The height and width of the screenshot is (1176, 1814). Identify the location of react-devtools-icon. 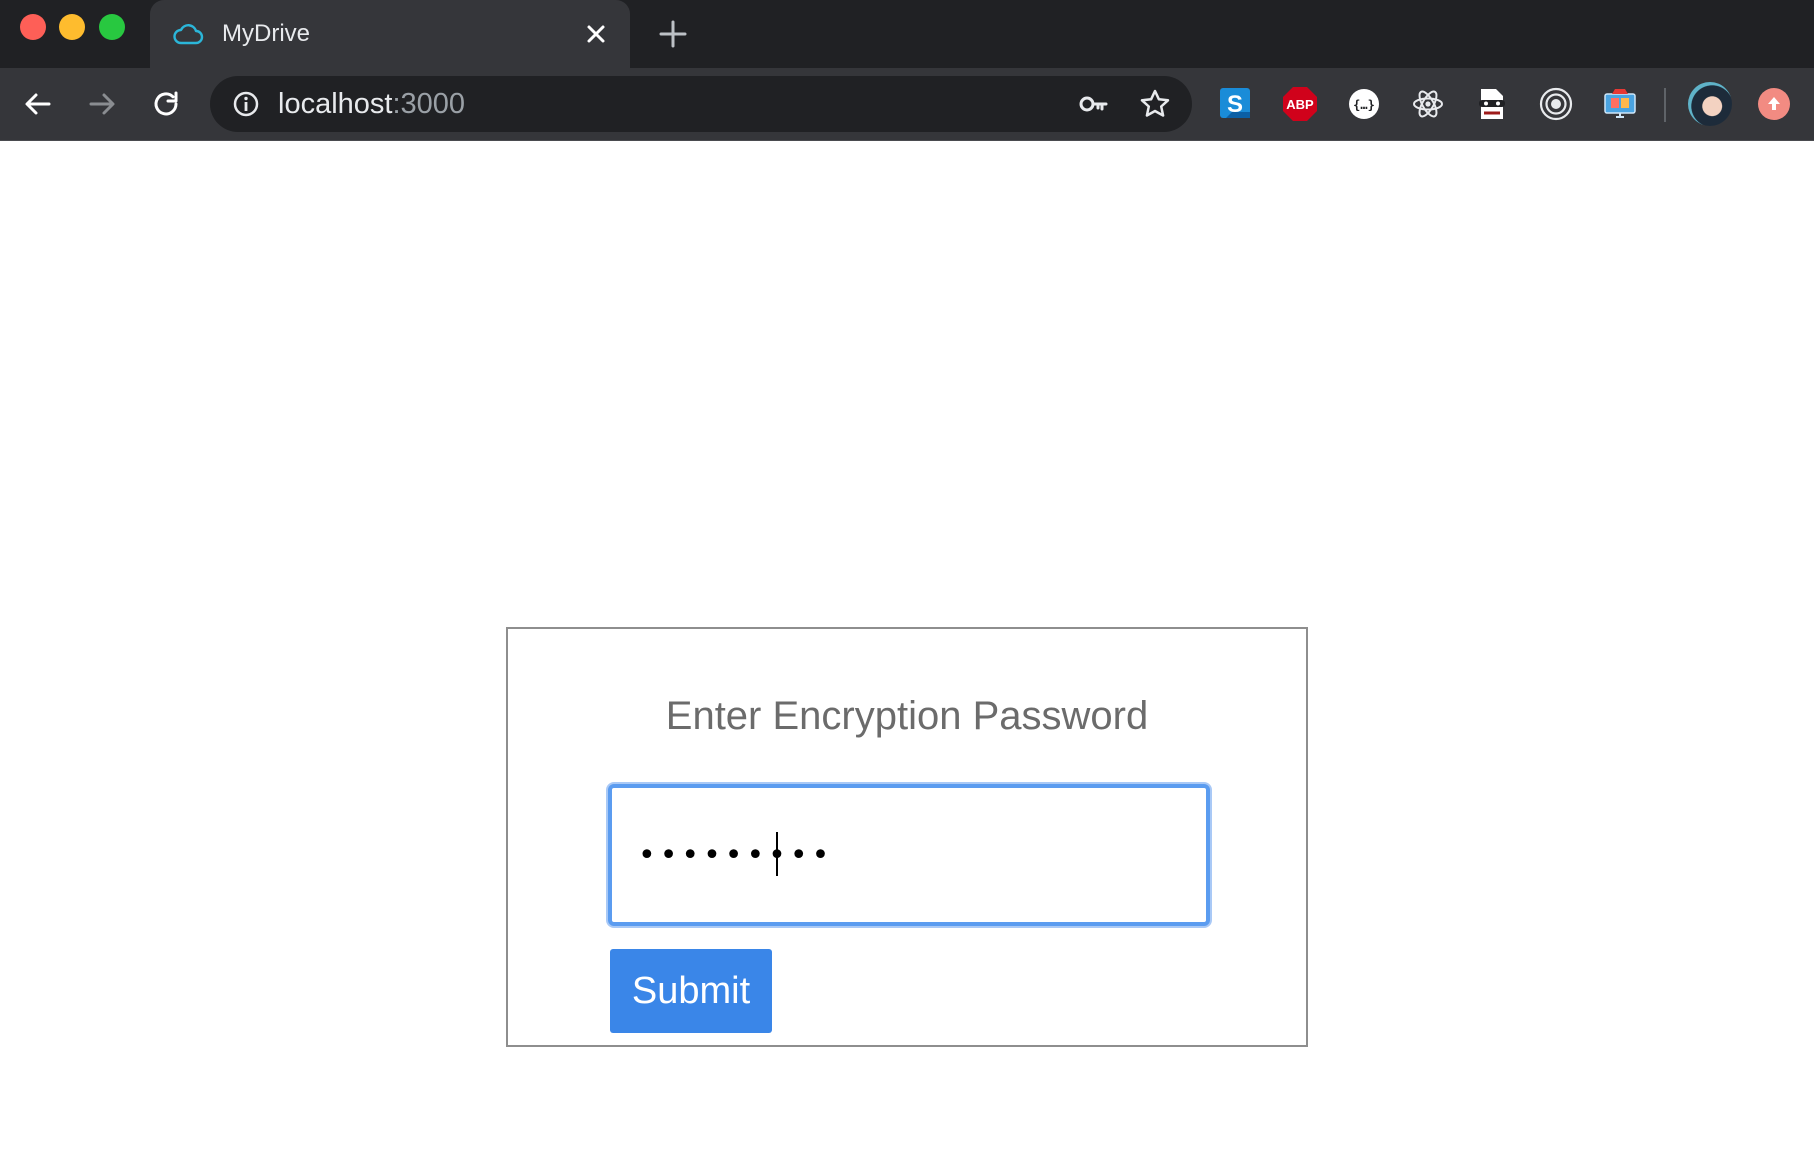
(1428, 104).